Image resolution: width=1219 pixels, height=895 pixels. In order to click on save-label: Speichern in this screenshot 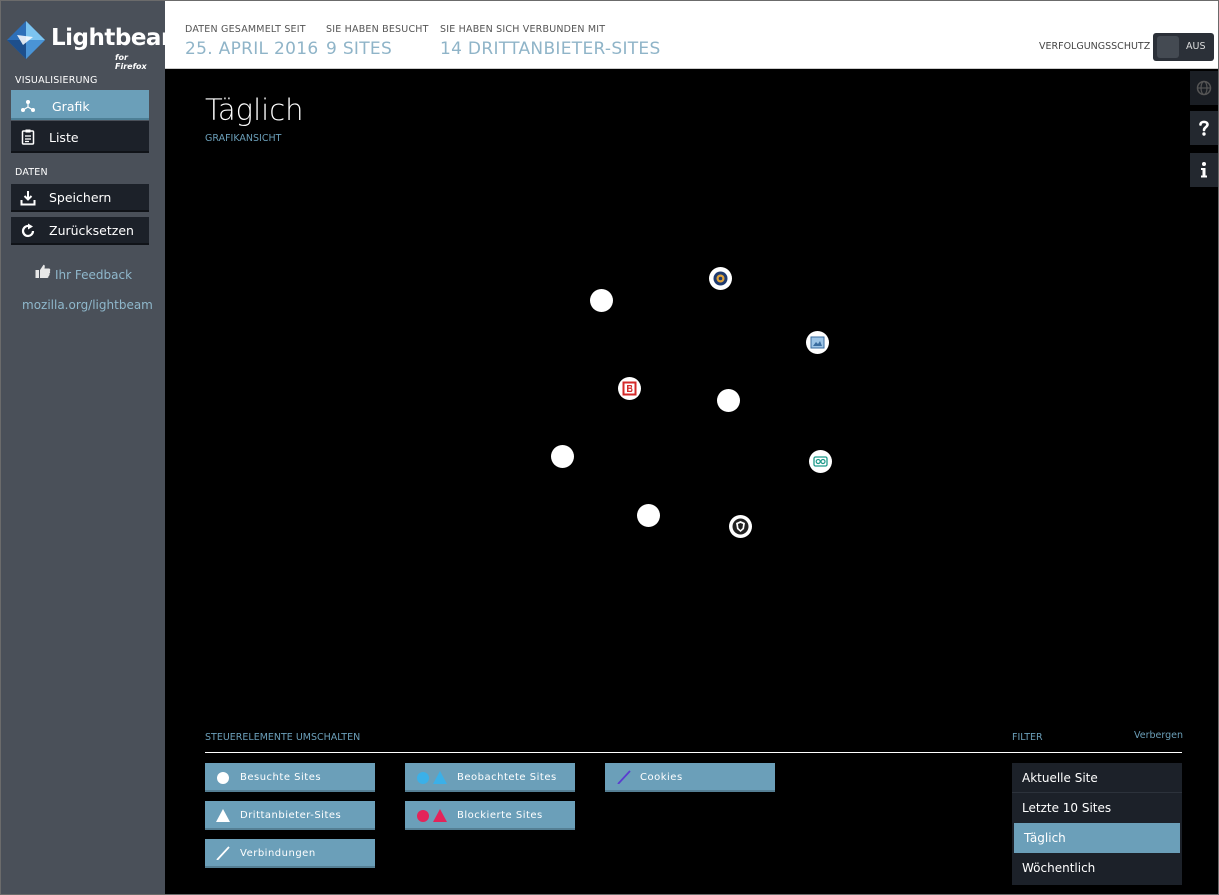, I will do `click(80, 197)`.